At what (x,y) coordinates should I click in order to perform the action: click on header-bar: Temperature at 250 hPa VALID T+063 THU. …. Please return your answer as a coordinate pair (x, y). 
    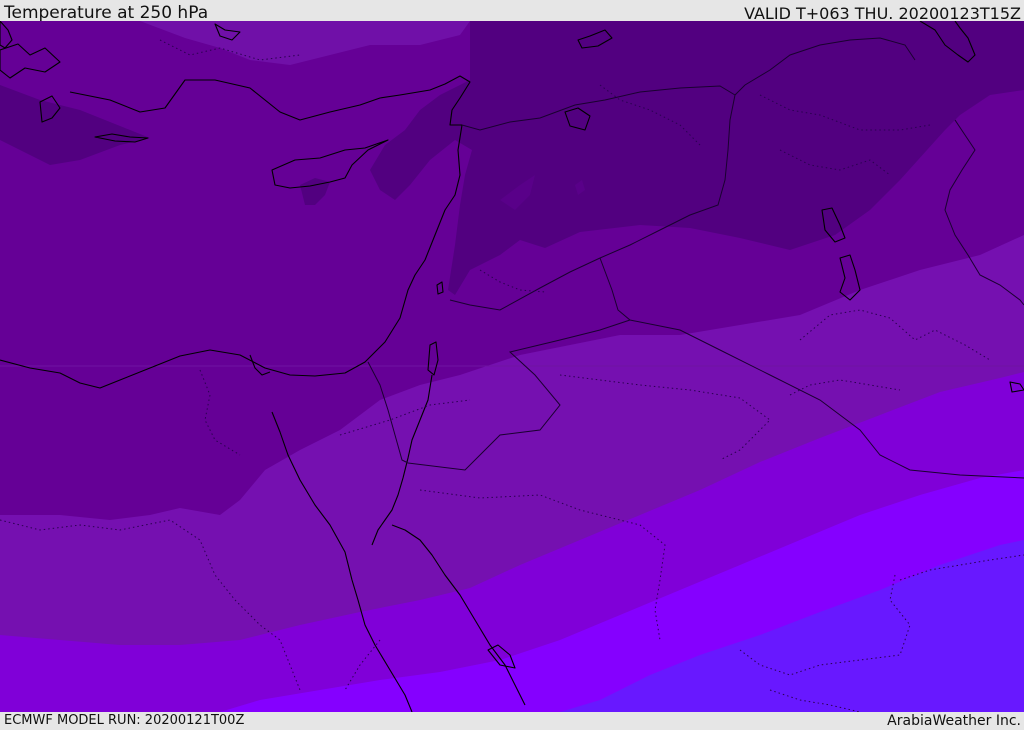
    Looking at the image, I should click on (512, 11).